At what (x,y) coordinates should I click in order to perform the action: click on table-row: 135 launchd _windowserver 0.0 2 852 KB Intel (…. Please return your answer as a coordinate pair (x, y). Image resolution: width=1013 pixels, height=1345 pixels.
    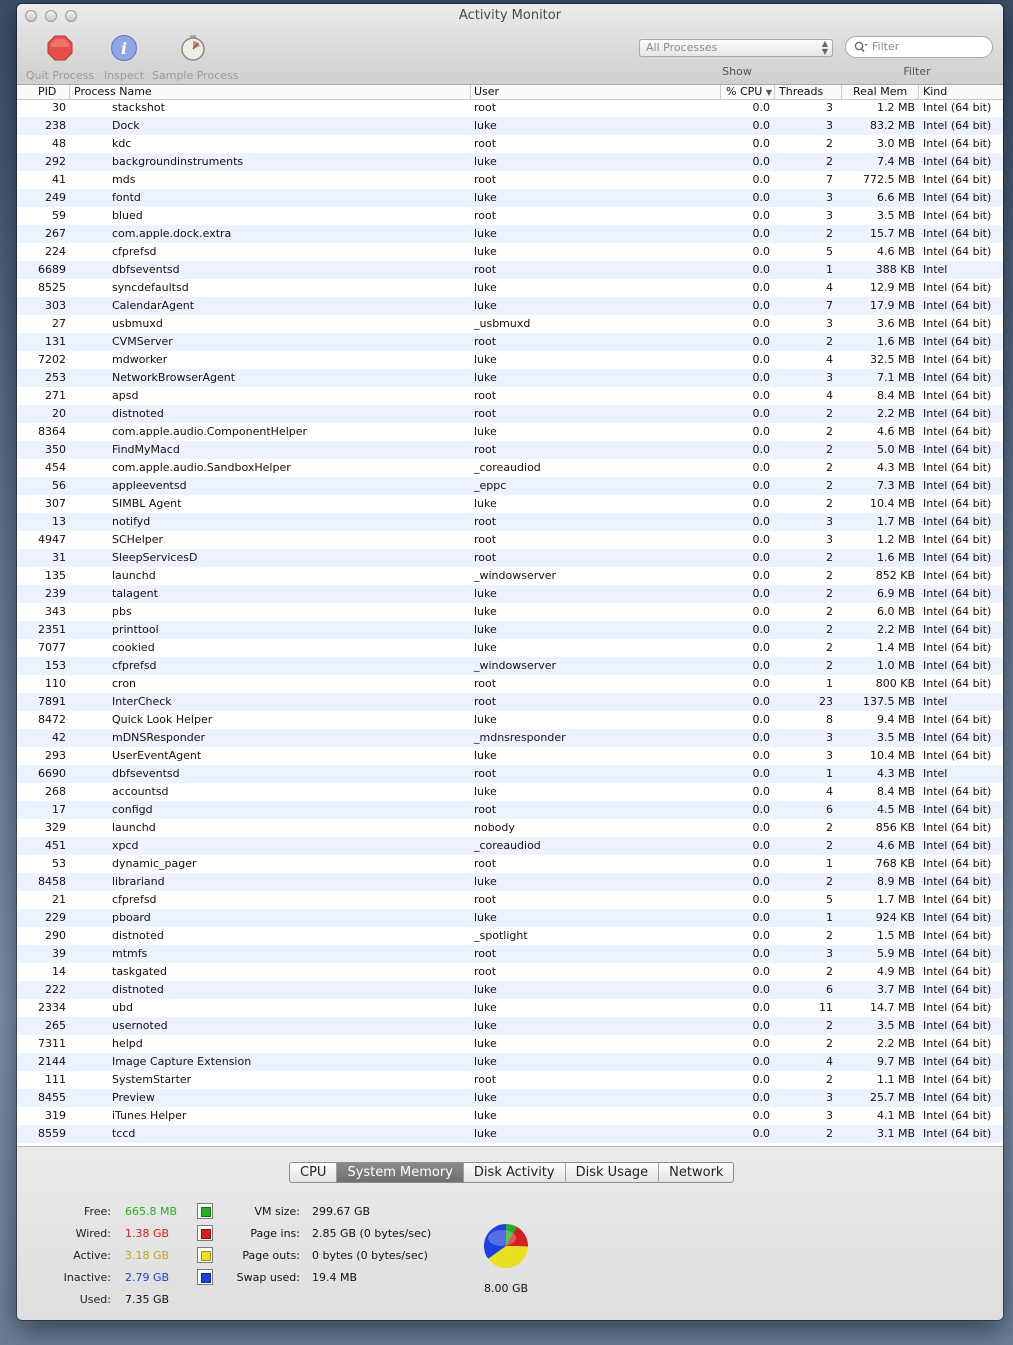
    Looking at the image, I should click on (510, 576).